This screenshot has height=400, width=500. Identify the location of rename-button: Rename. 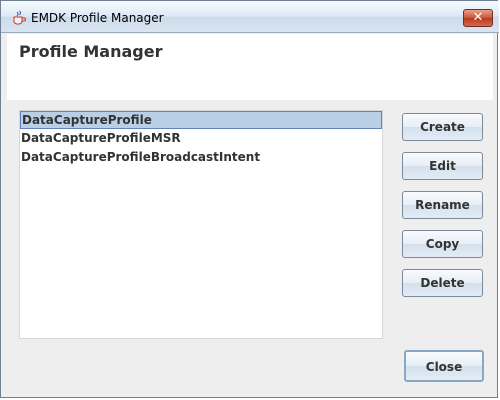
(442, 205).